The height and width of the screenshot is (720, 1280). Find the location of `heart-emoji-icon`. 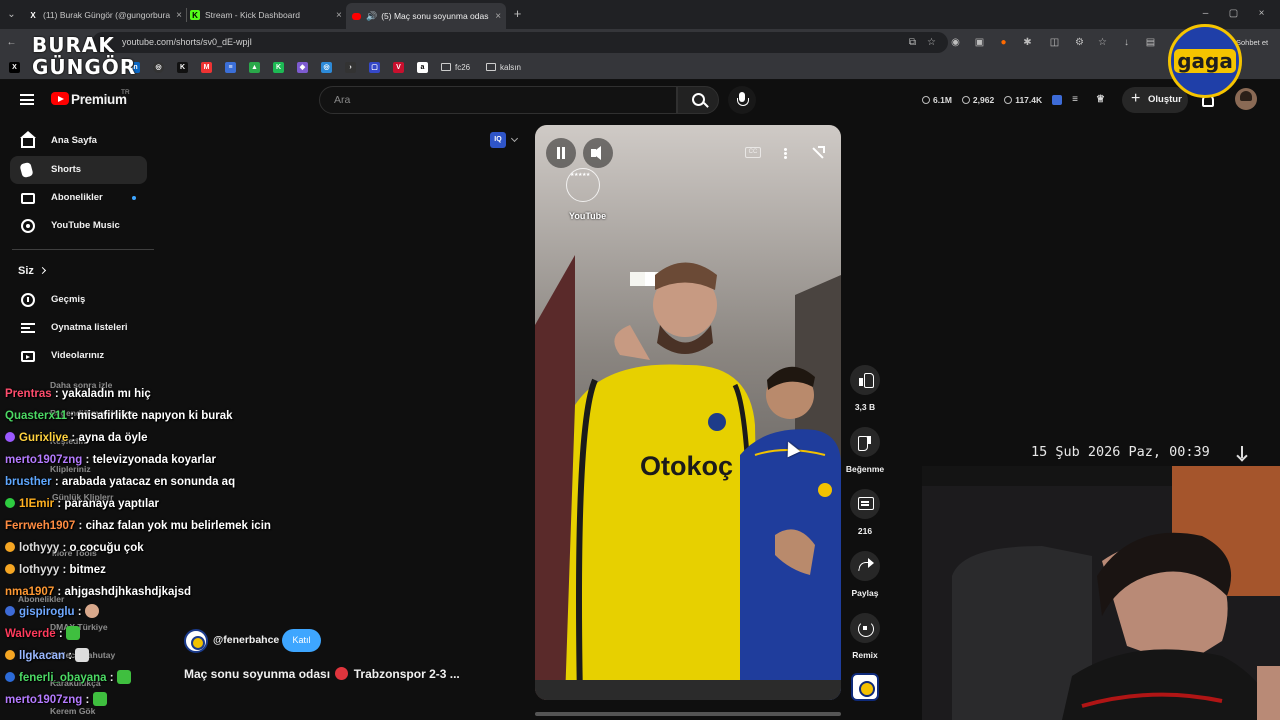

heart-emoji-icon is located at coordinates (342, 673).